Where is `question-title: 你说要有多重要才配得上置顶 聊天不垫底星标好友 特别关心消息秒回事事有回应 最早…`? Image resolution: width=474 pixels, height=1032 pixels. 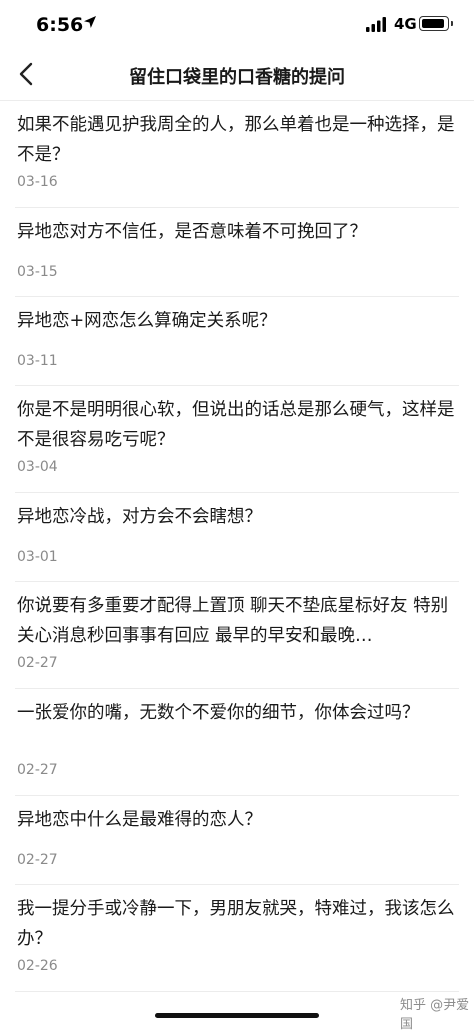 question-title: 你说要有多重要才配得上置顶 聊天不垫底星标好友 特别关心消息秒回事事有回应 最早… is located at coordinates (238, 621).